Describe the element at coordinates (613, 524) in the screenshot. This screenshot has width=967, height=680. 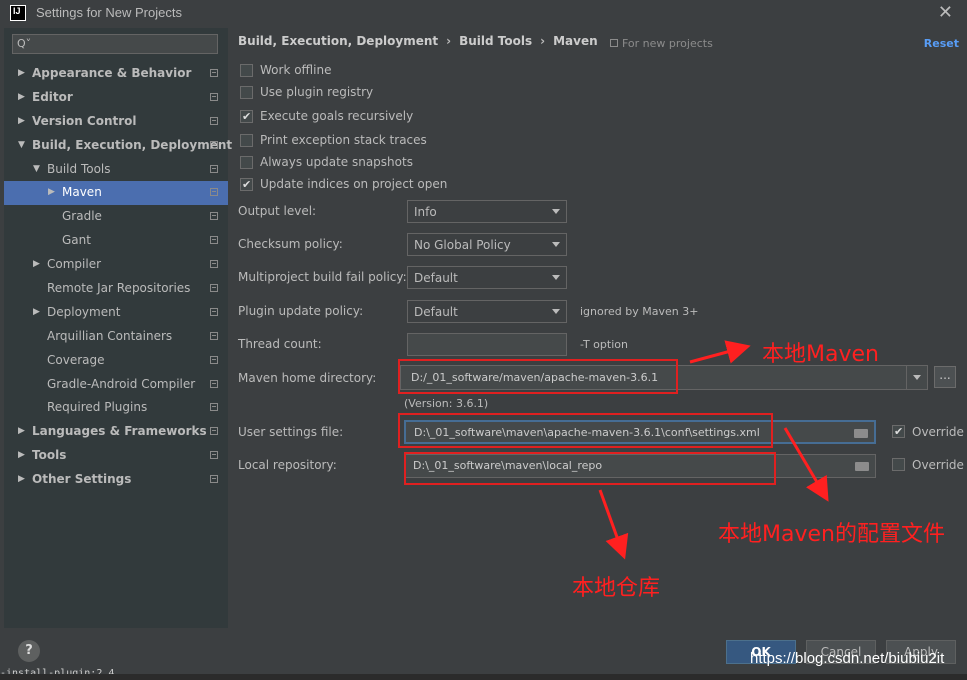
I see `arrow-to-local-repo` at that location.